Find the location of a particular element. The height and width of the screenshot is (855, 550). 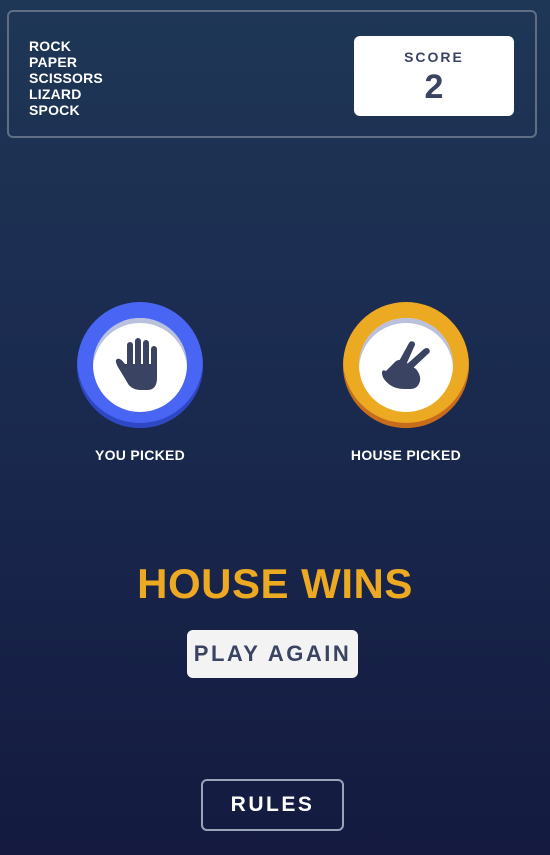

house-picked-token is located at coordinates (406, 365).